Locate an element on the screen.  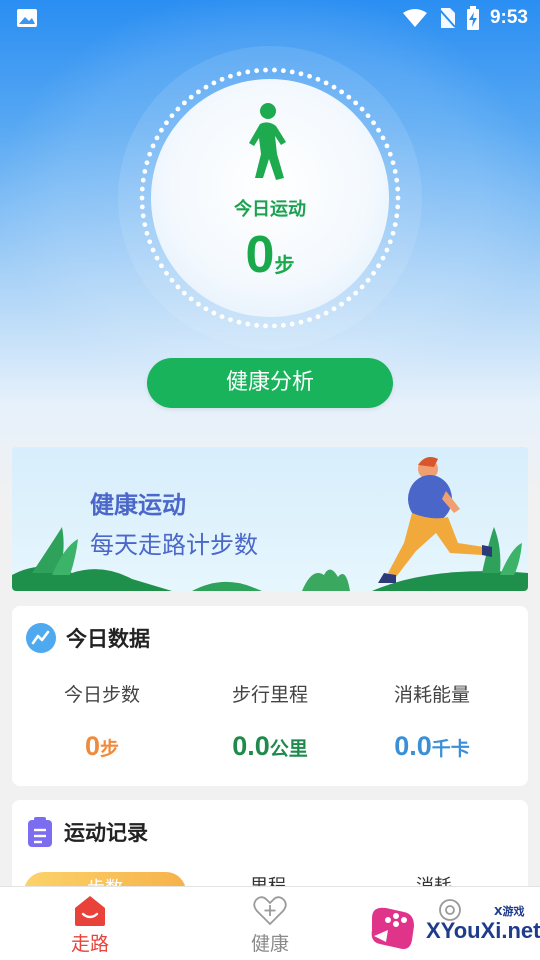
nav-walk: 走路 is located at coordinates (90, 924).